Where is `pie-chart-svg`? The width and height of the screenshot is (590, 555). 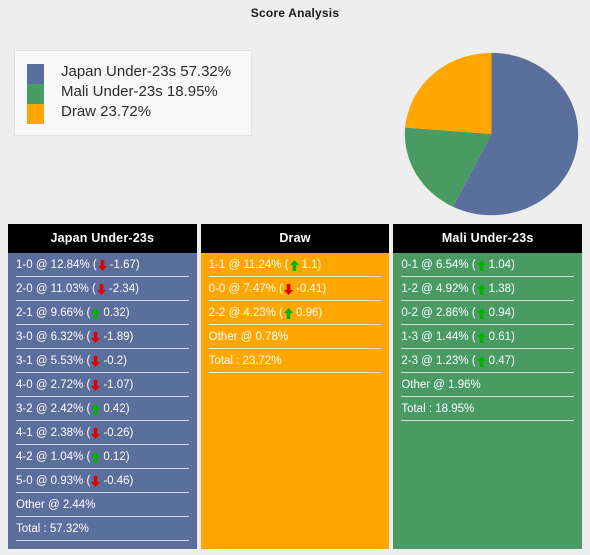 pie-chart-svg is located at coordinates (491, 134).